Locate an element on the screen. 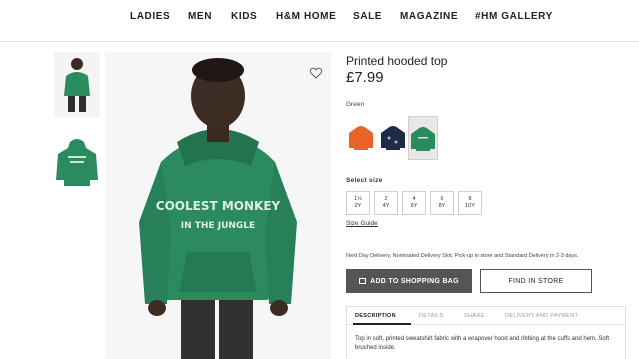  color-swatch-green is located at coordinates (423, 138).